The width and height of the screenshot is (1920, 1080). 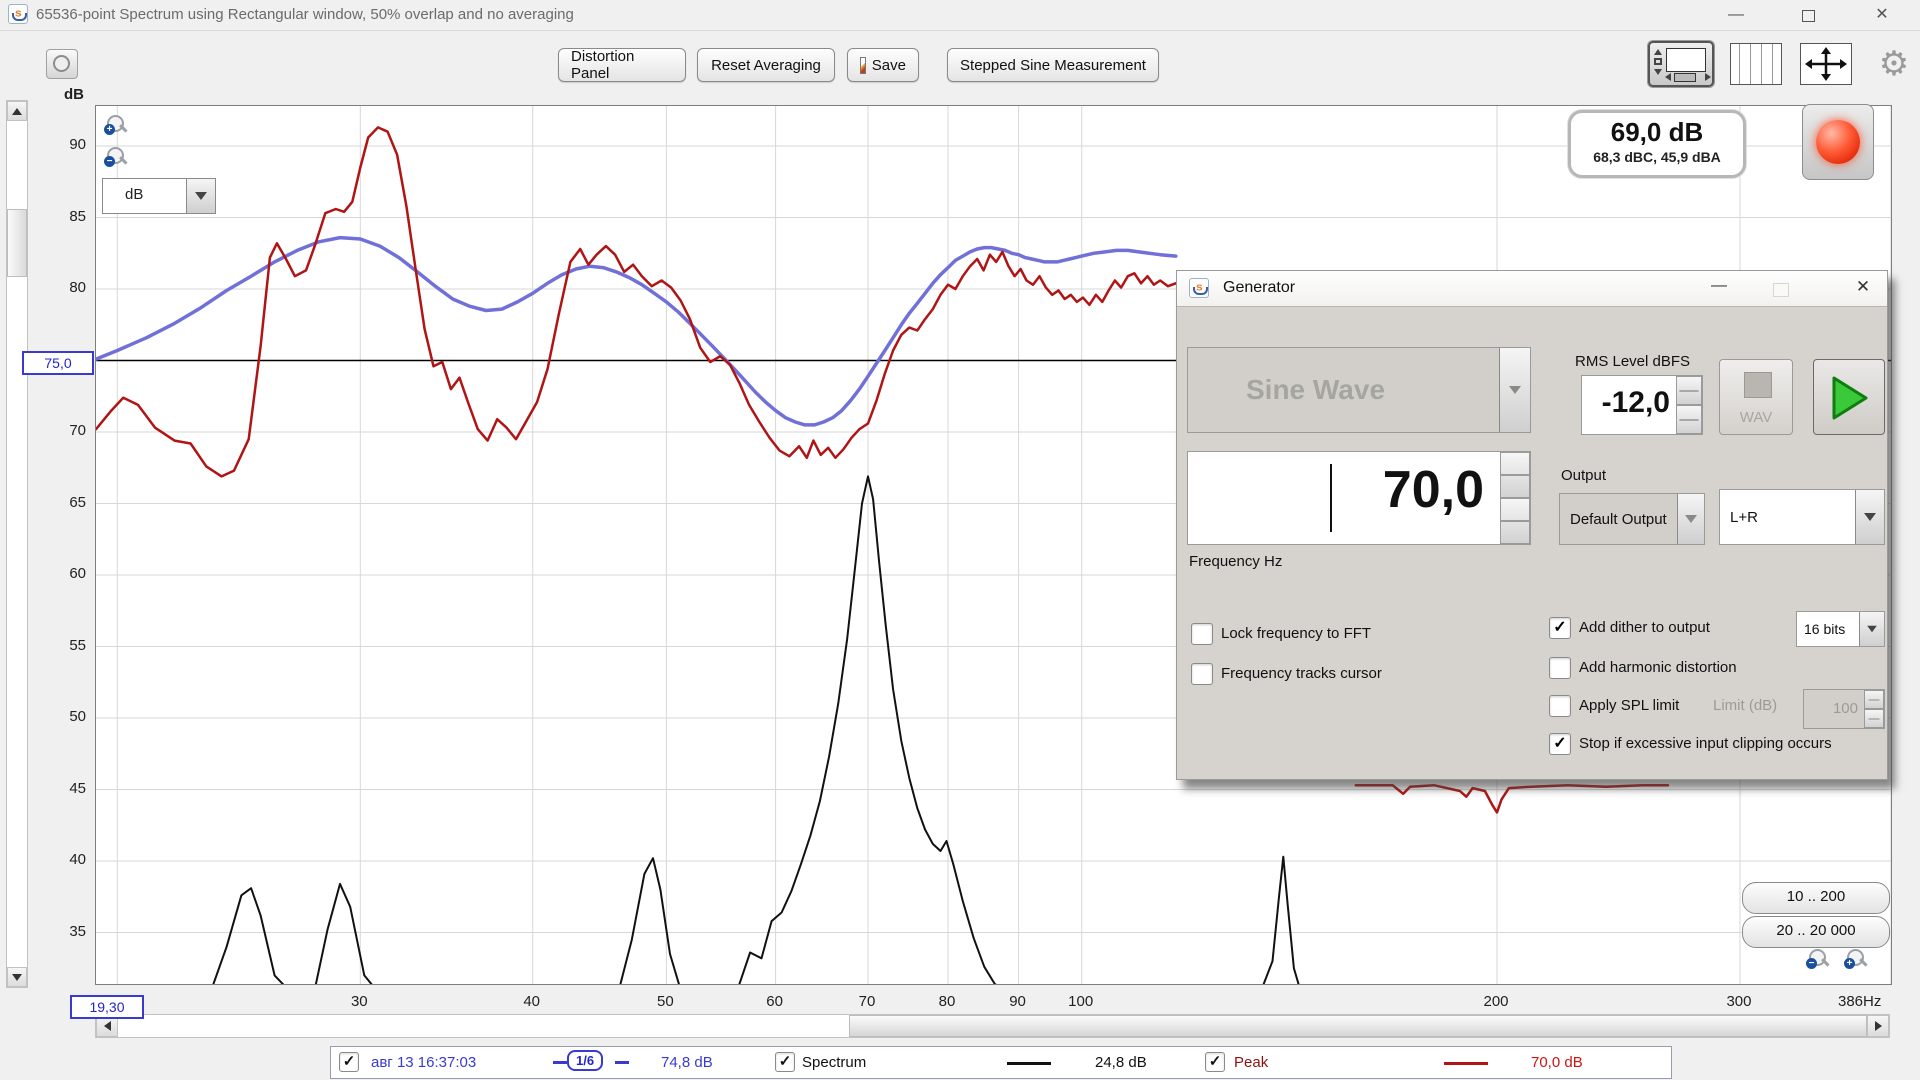 What do you see at coordinates (1532, 289) in the screenshot?
I see `generator-title-bar: s Generator — ✕` at bounding box center [1532, 289].